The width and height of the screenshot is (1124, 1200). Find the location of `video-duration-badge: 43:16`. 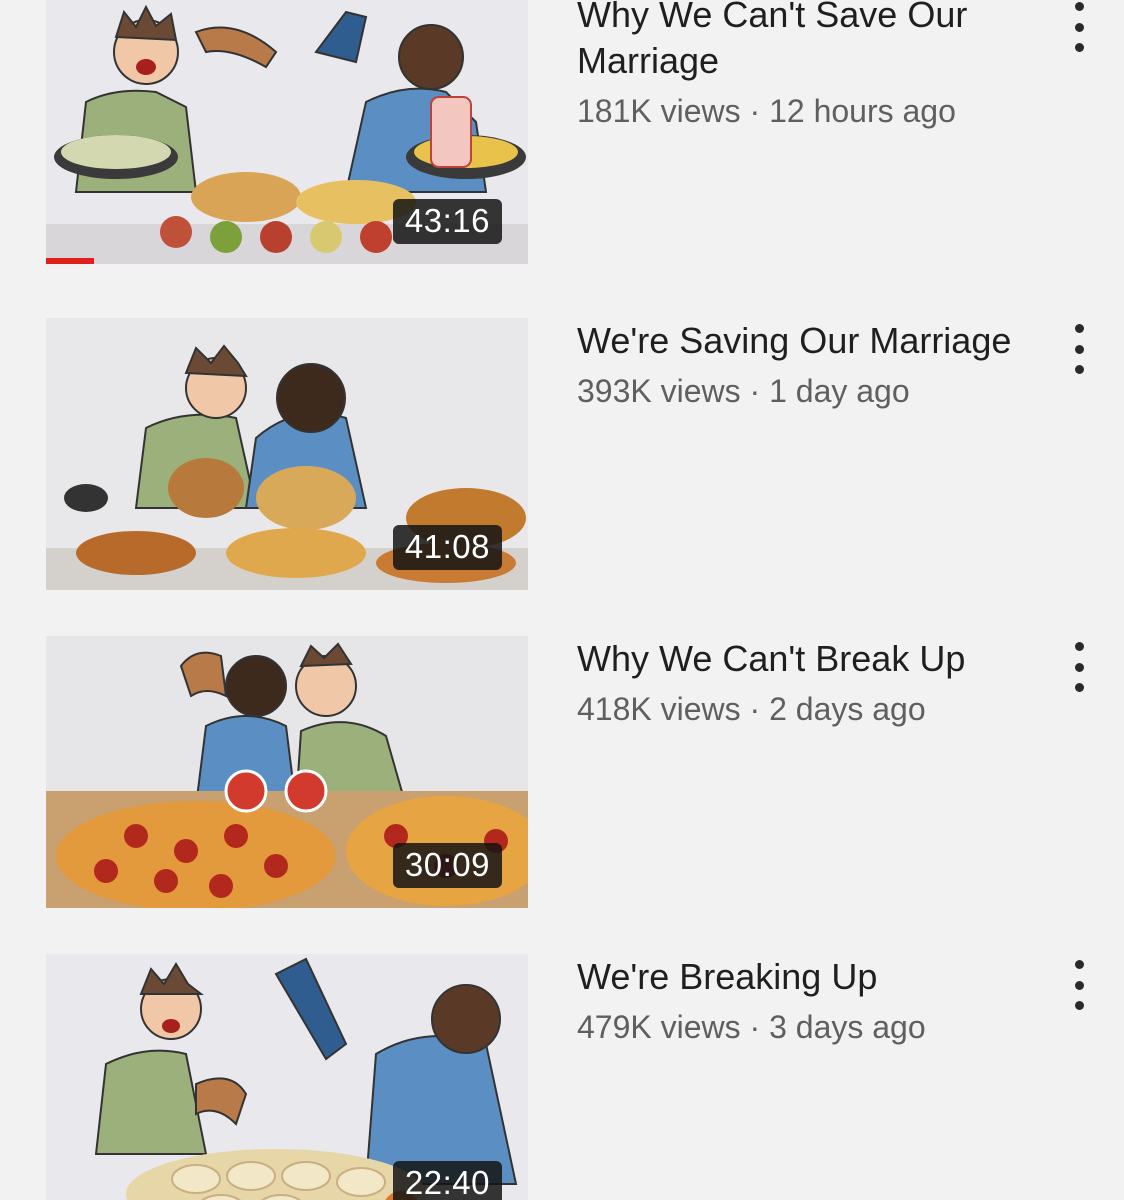

video-duration-badge: 43:16 is located at coordinates (447, 221).